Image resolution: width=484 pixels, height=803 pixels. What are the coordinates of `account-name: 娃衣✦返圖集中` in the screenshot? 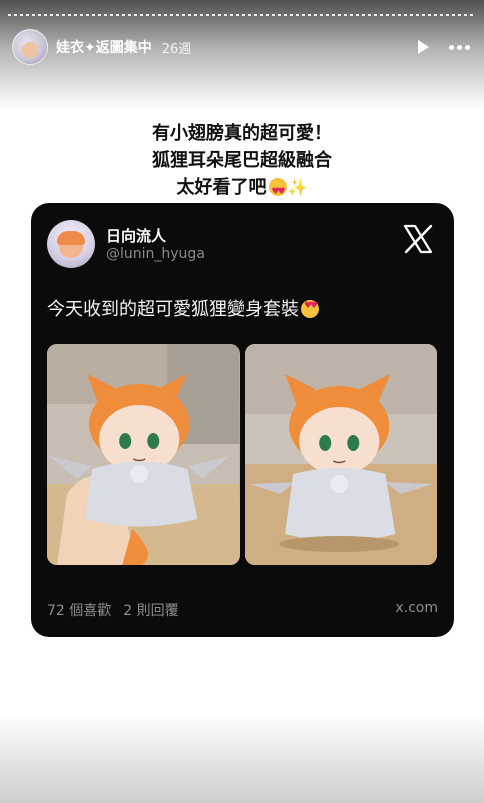 It's located at (104, 47).